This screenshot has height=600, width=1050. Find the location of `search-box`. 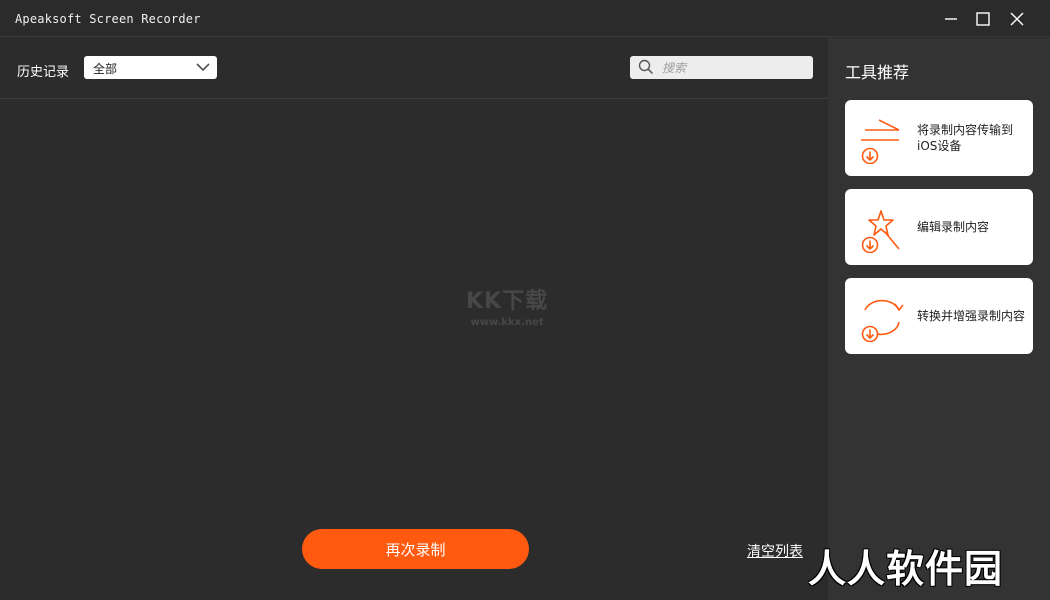

search-box is located at coordinates (721, 67).